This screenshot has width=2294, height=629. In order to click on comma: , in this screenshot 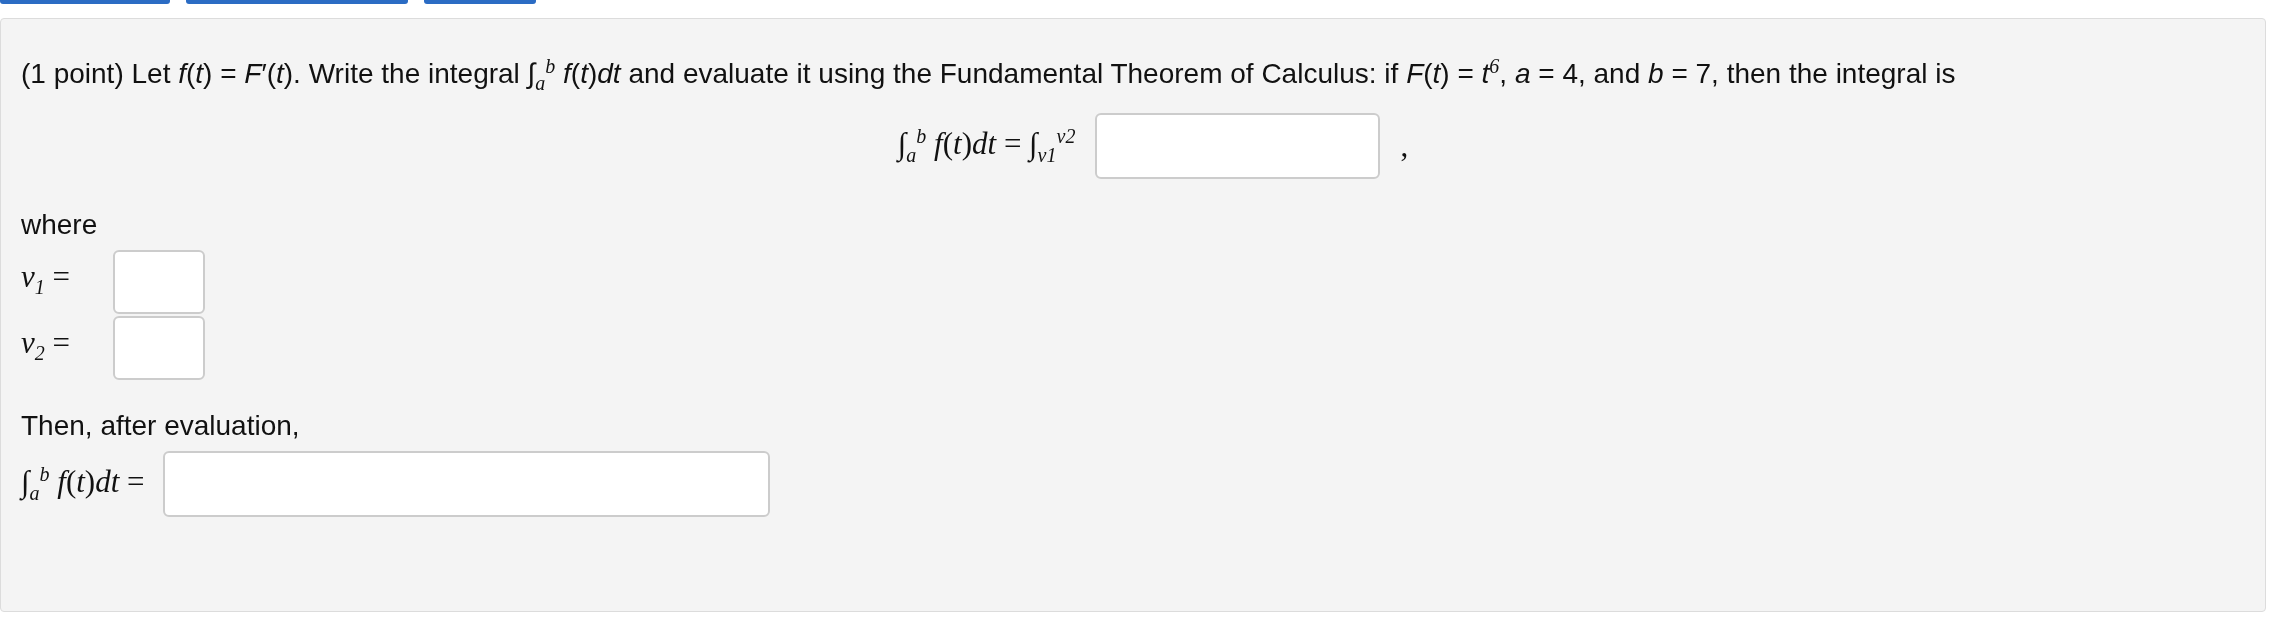, I will do `click(1404, 146)`.